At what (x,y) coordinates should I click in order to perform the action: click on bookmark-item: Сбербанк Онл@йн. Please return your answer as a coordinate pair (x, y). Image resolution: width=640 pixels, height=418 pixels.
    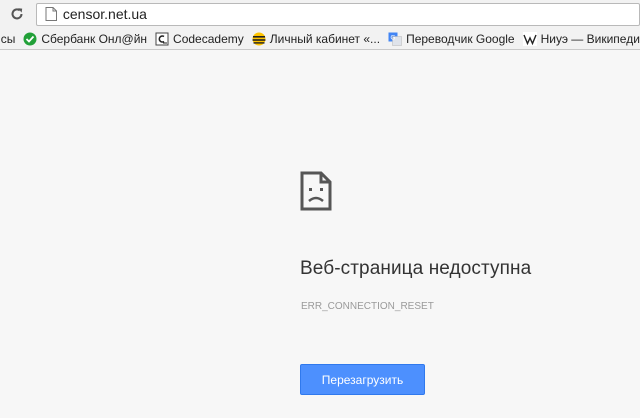
    Looking at the image, I should click on (85, 39).